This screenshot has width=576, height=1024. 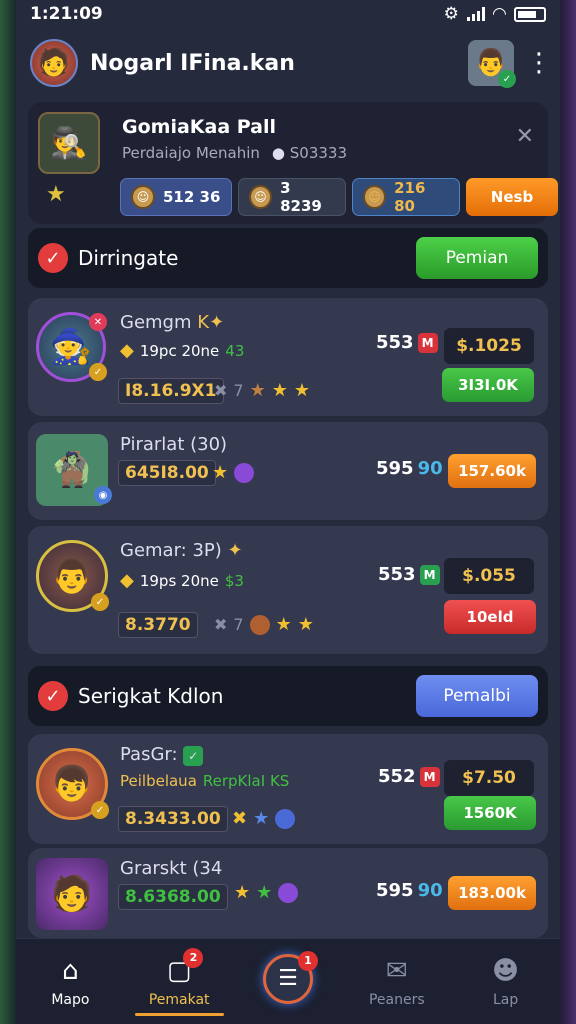 What do you see at coordinates (477, 696) in the screenshot?
I see `section-action-button: Pemalbi` at bounding box center [477, 696].